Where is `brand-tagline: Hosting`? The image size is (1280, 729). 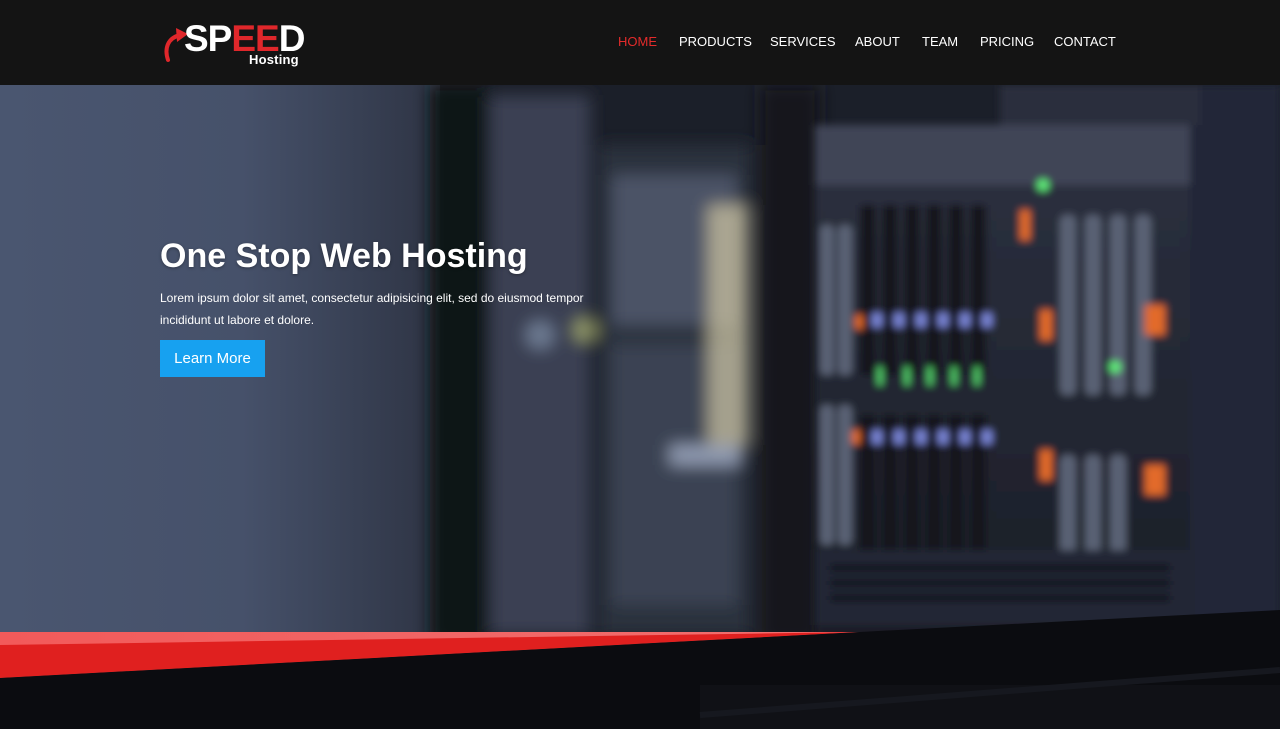
brand-tagline: Hosting is located at coordinates (274, 59).